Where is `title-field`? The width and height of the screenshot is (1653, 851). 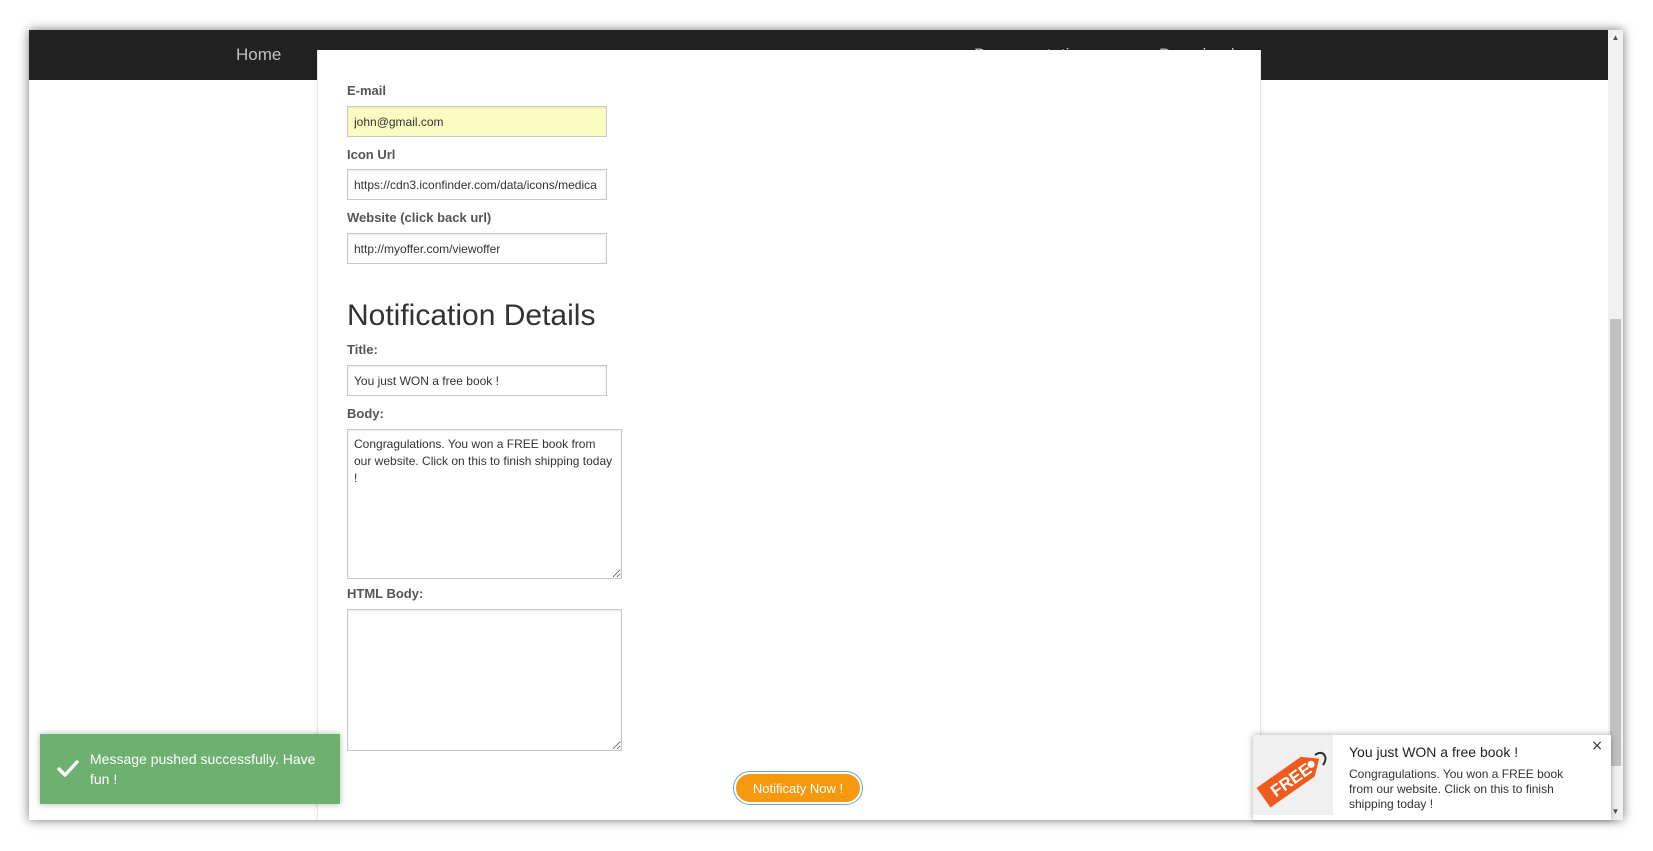 title-field is located at coordinates (477, 380).